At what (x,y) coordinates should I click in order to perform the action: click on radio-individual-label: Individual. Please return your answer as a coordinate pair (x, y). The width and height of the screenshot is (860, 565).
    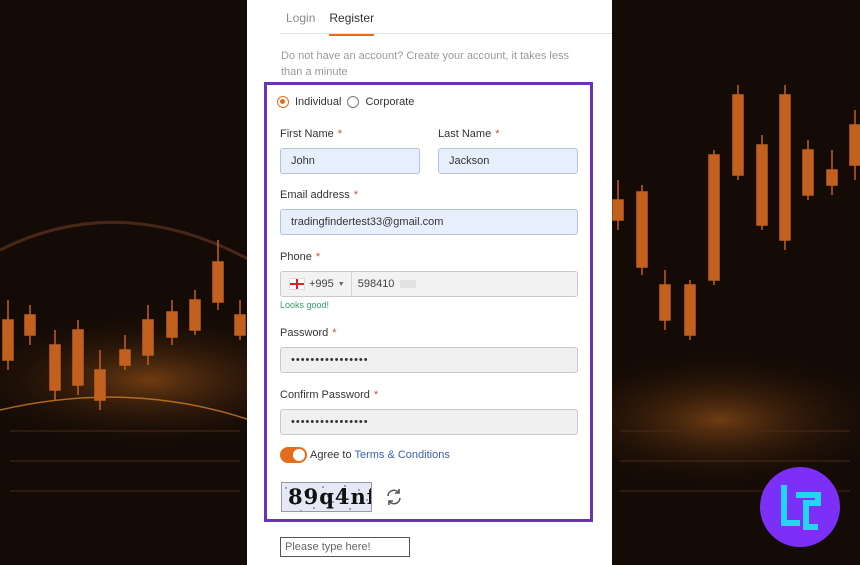
    Looking at the image, I should click on (318, 102).